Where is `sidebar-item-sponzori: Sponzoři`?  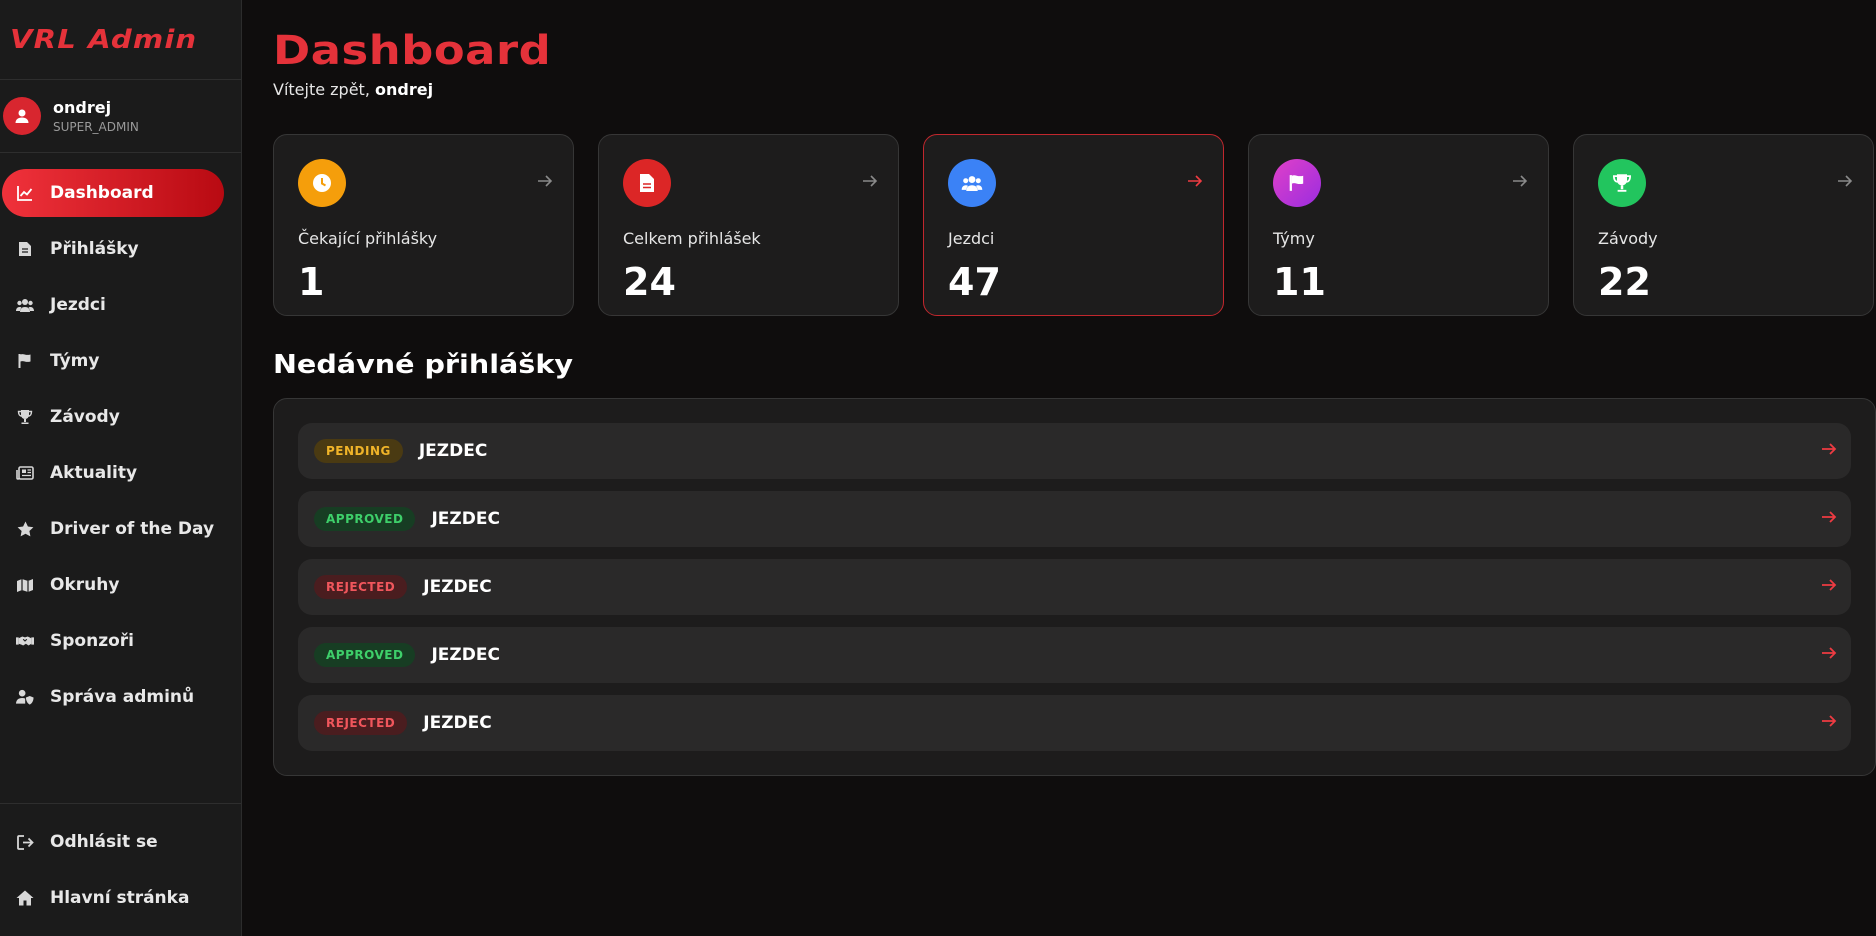
sidebar-item-sponzori: Sponzoři is located at coordinates (113, 641).